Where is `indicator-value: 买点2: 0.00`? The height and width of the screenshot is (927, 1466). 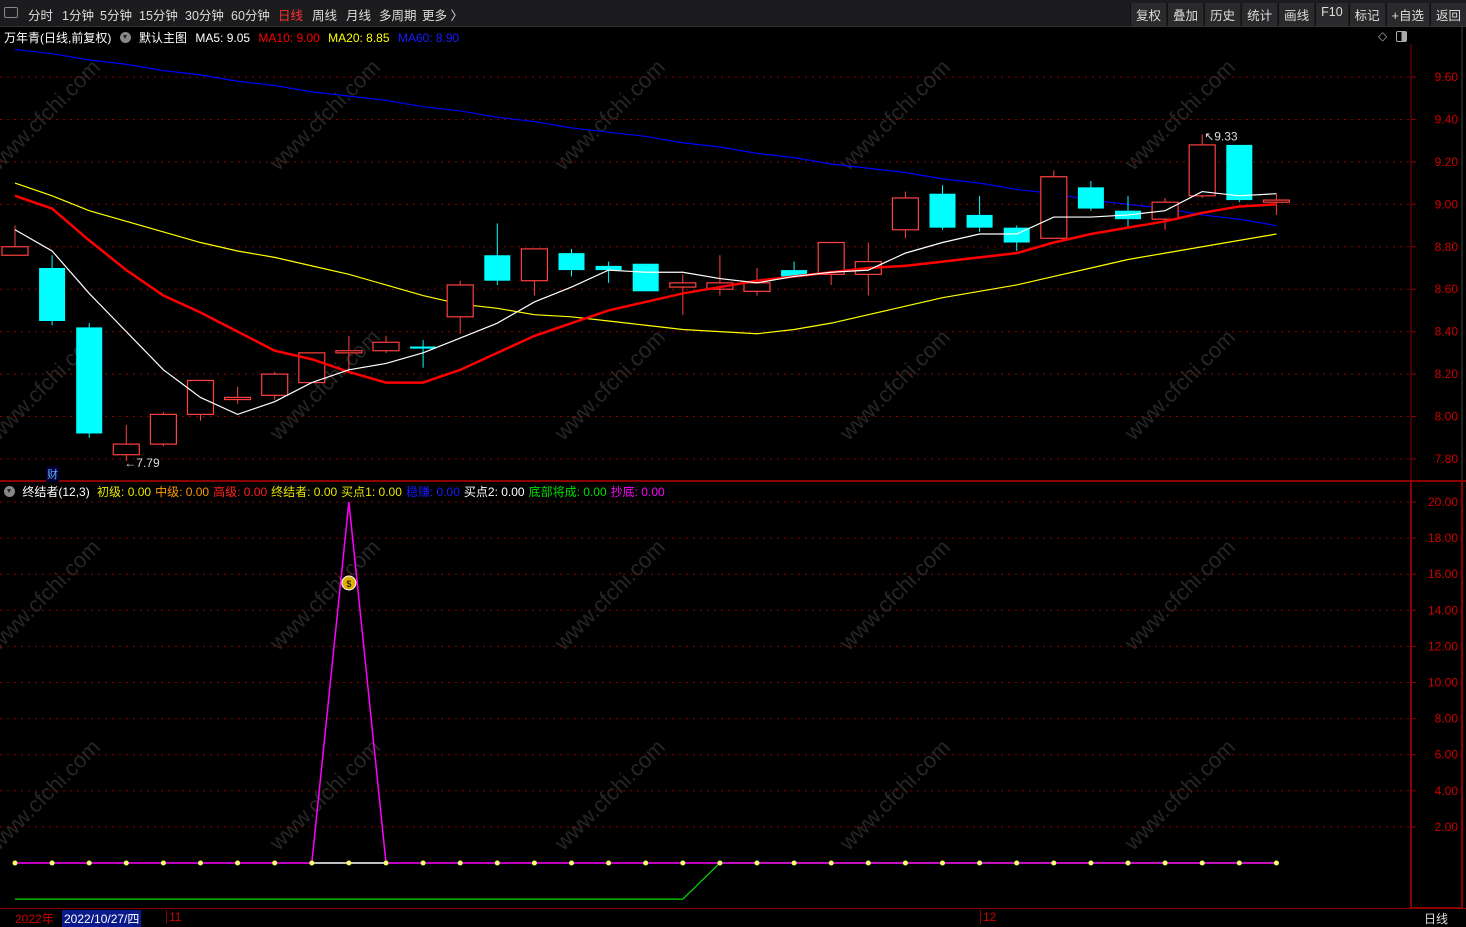 indicator-value: 买点2: 0.00 is located at coordinates (494, 492).